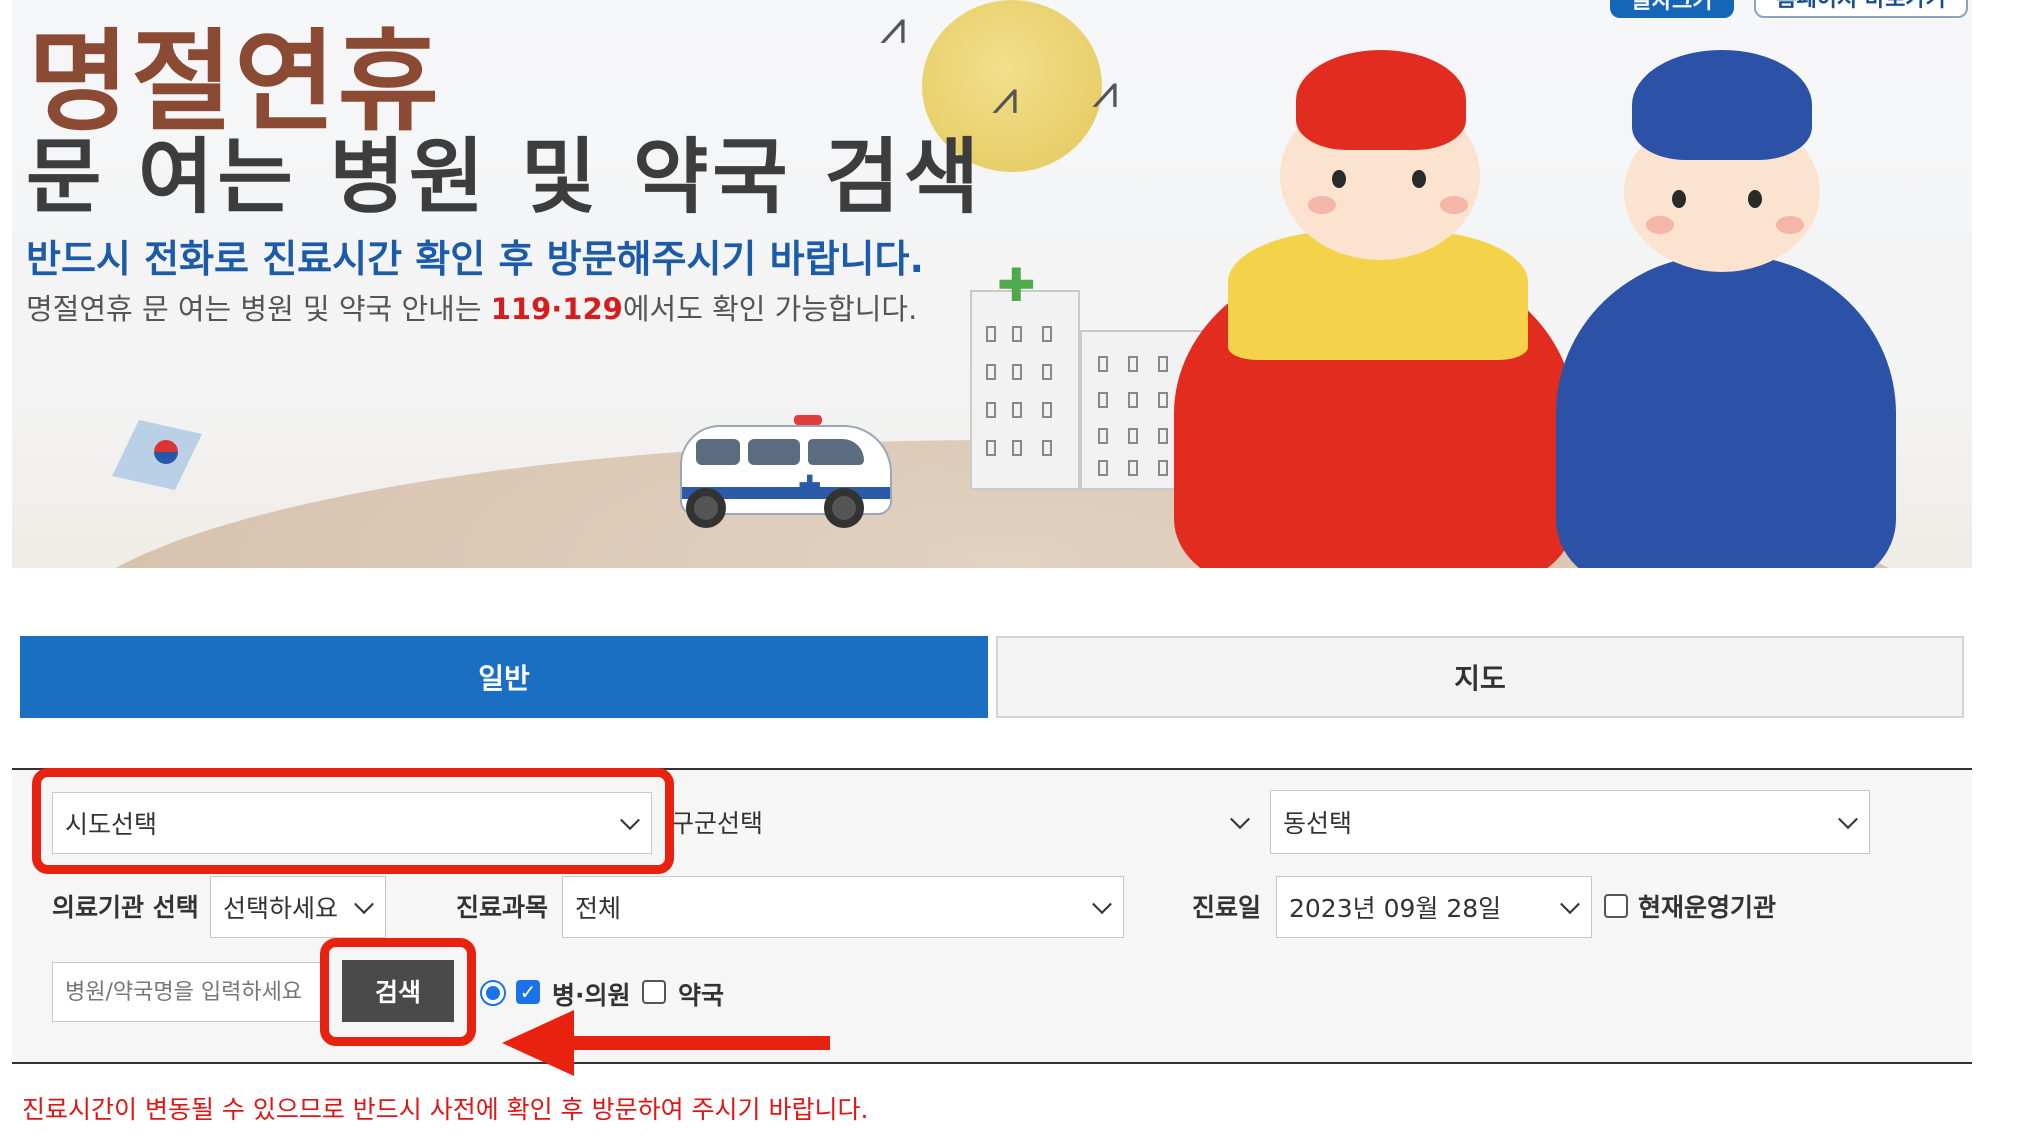 This screenshot has height=1146, width=2020. What do you see at coordinates (1672, 9) in the screenshot?
I see `font-size-button: 글자크기` at bounding box center [1672, 9].